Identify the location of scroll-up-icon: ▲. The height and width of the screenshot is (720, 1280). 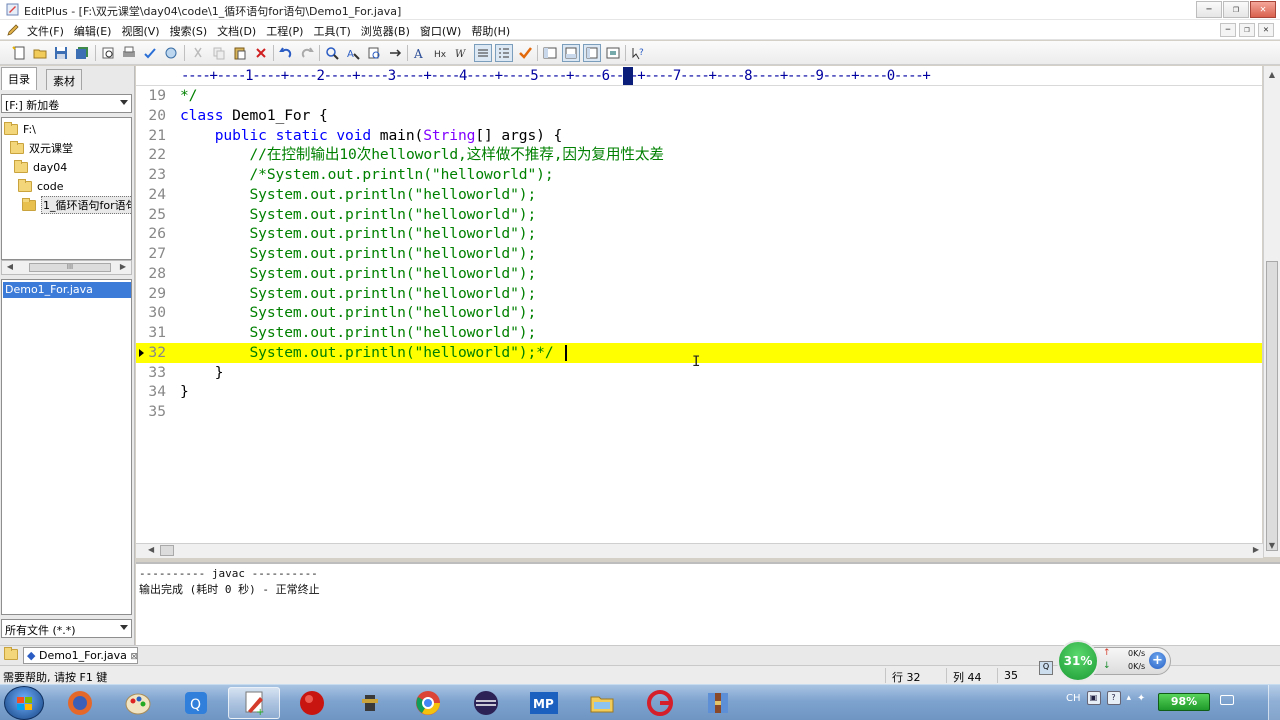
(1272, 76).